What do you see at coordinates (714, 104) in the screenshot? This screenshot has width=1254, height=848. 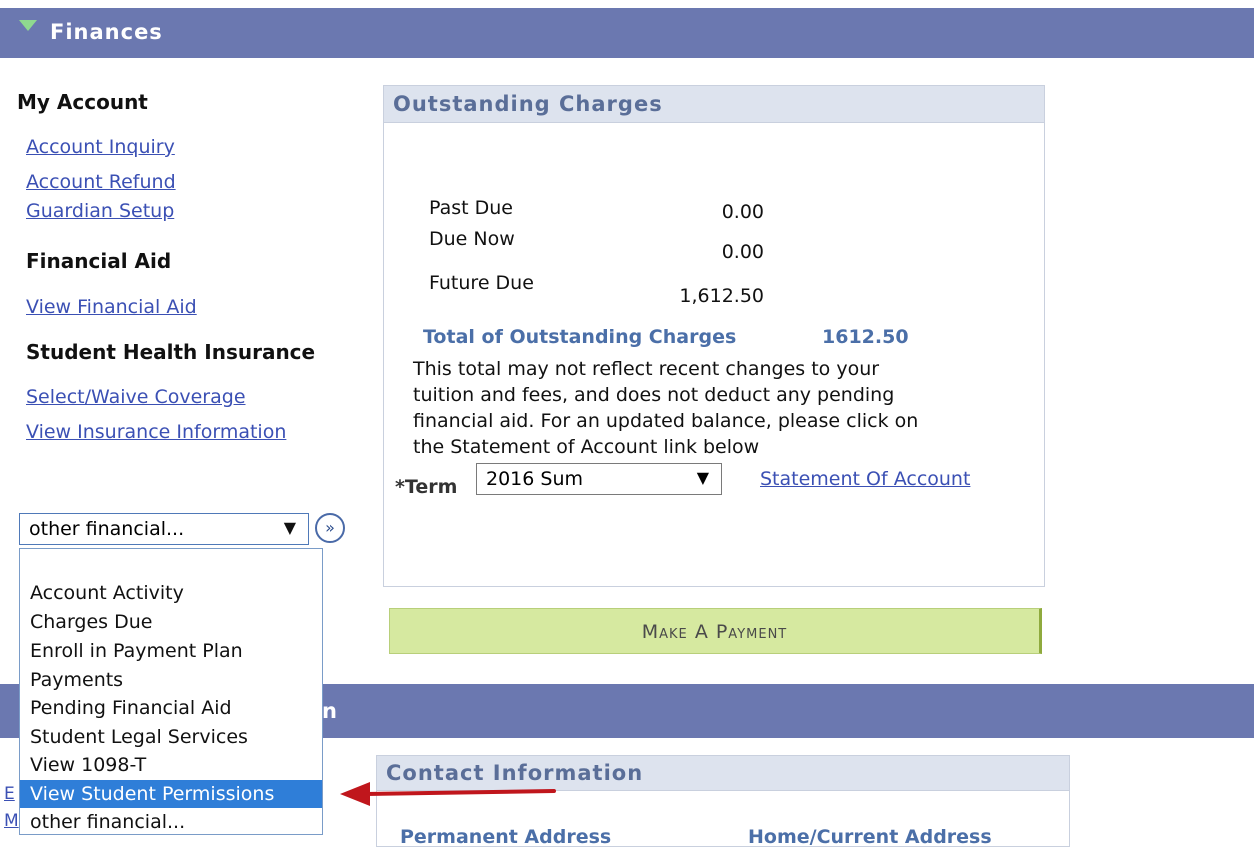 I see `outstanding-charges-header: Outstanding Charges` at bounding box center [714, 104].